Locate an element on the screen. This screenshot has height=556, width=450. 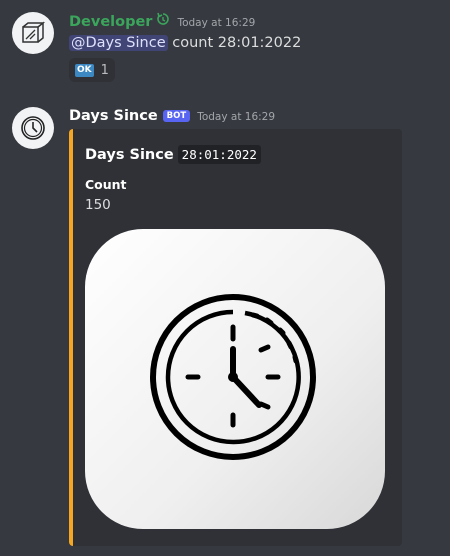
embed-title-code: 28:01:2022 is located at coordinates (219, 154).